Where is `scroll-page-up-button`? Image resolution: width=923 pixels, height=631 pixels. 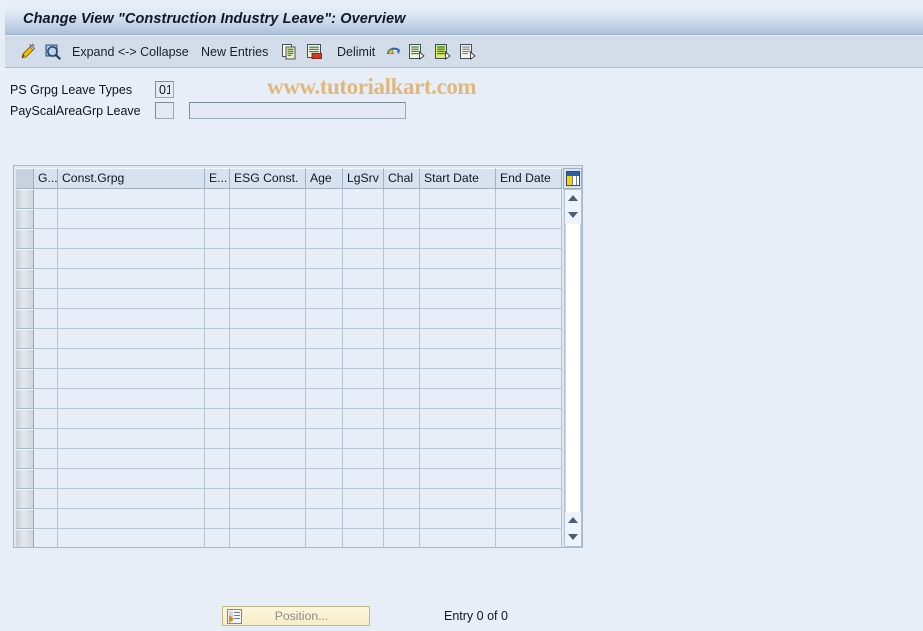 scroll-page-up-button is located at coordinates (573, 215).